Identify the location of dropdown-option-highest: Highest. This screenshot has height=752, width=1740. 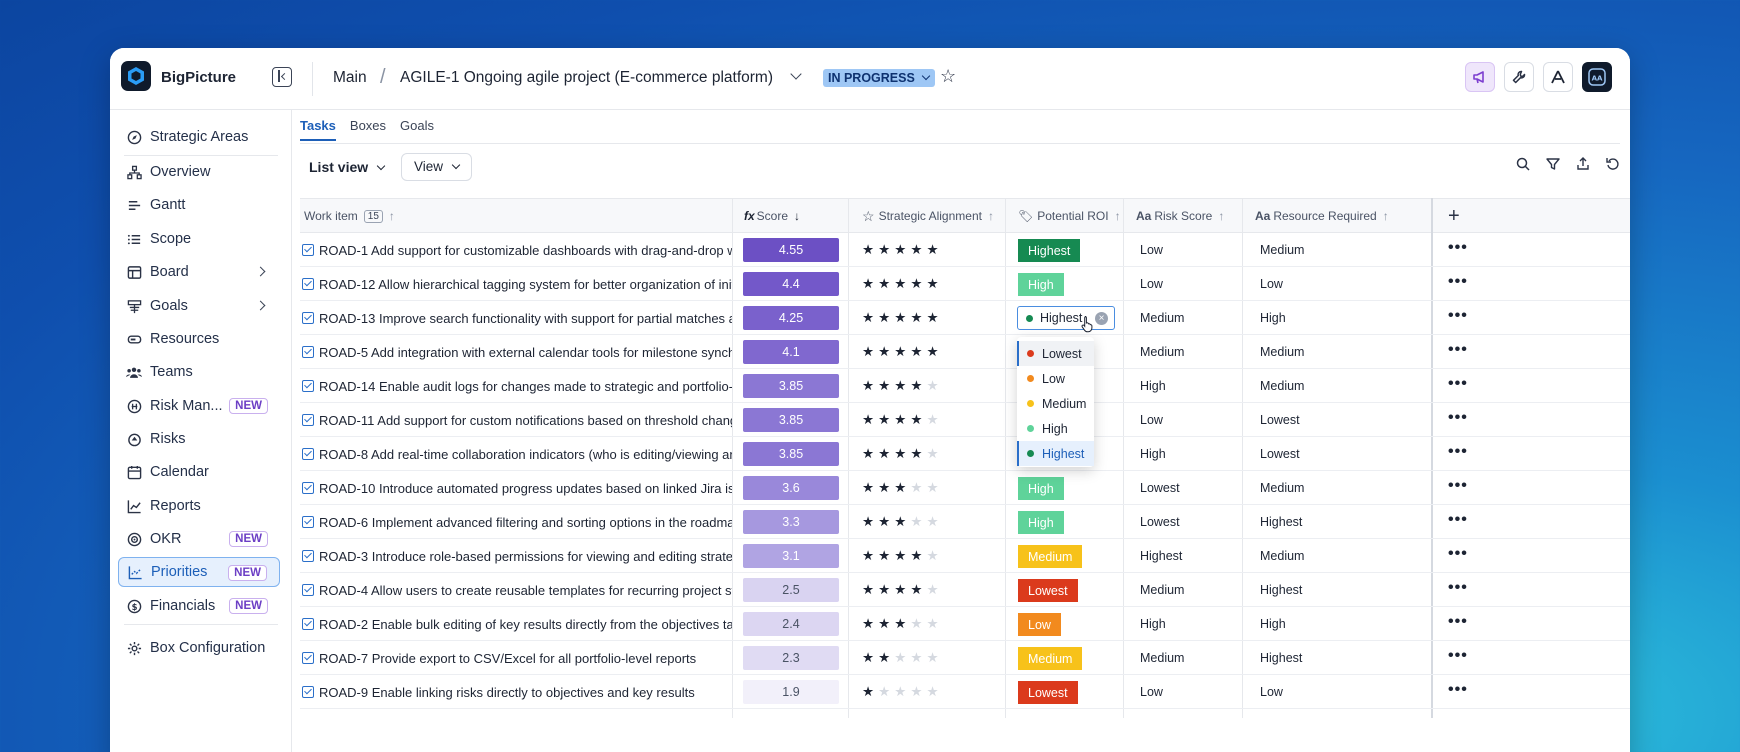
(1055, 453).